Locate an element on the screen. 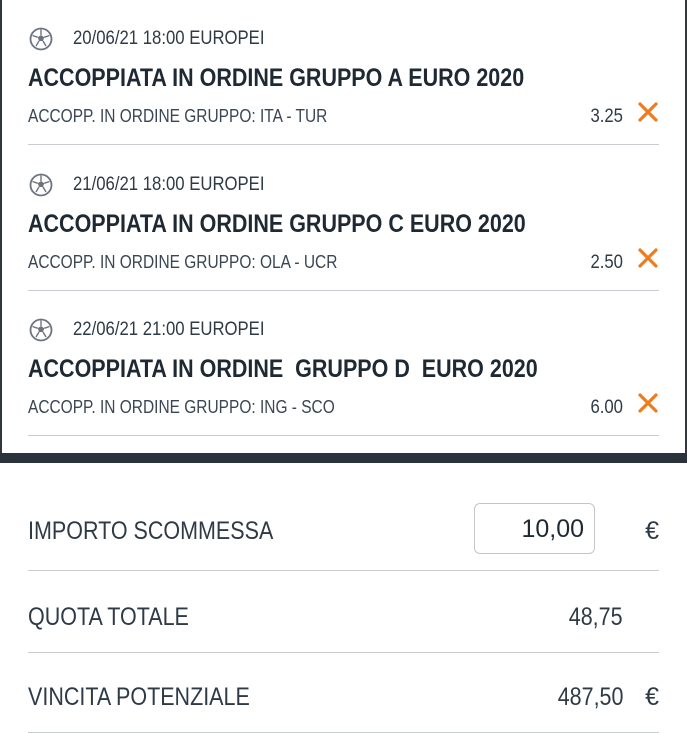  stake-currency: € is located at coordinates (652, 531).